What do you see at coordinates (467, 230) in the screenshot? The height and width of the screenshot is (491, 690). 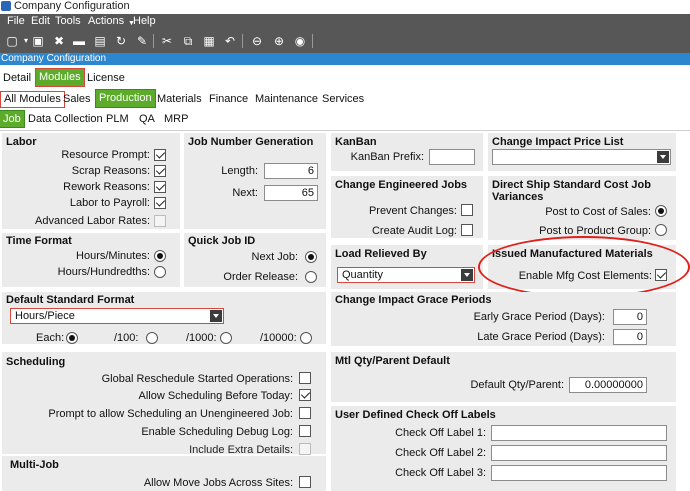 I see `create-audit-log-checkbox` at bounding box center [467, 230].